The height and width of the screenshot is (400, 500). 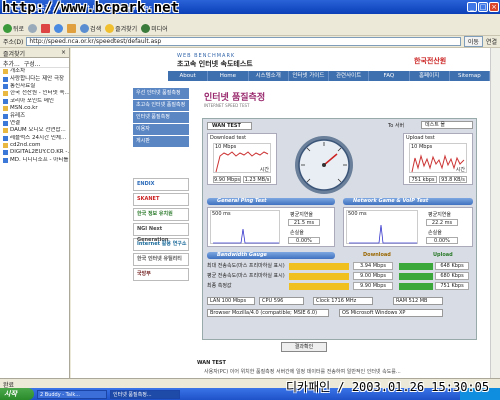 What do you see at coordinates (349, 76) in the screenshot?
I see `nav-item: 관련사이트` at bounding box center [349, 76].